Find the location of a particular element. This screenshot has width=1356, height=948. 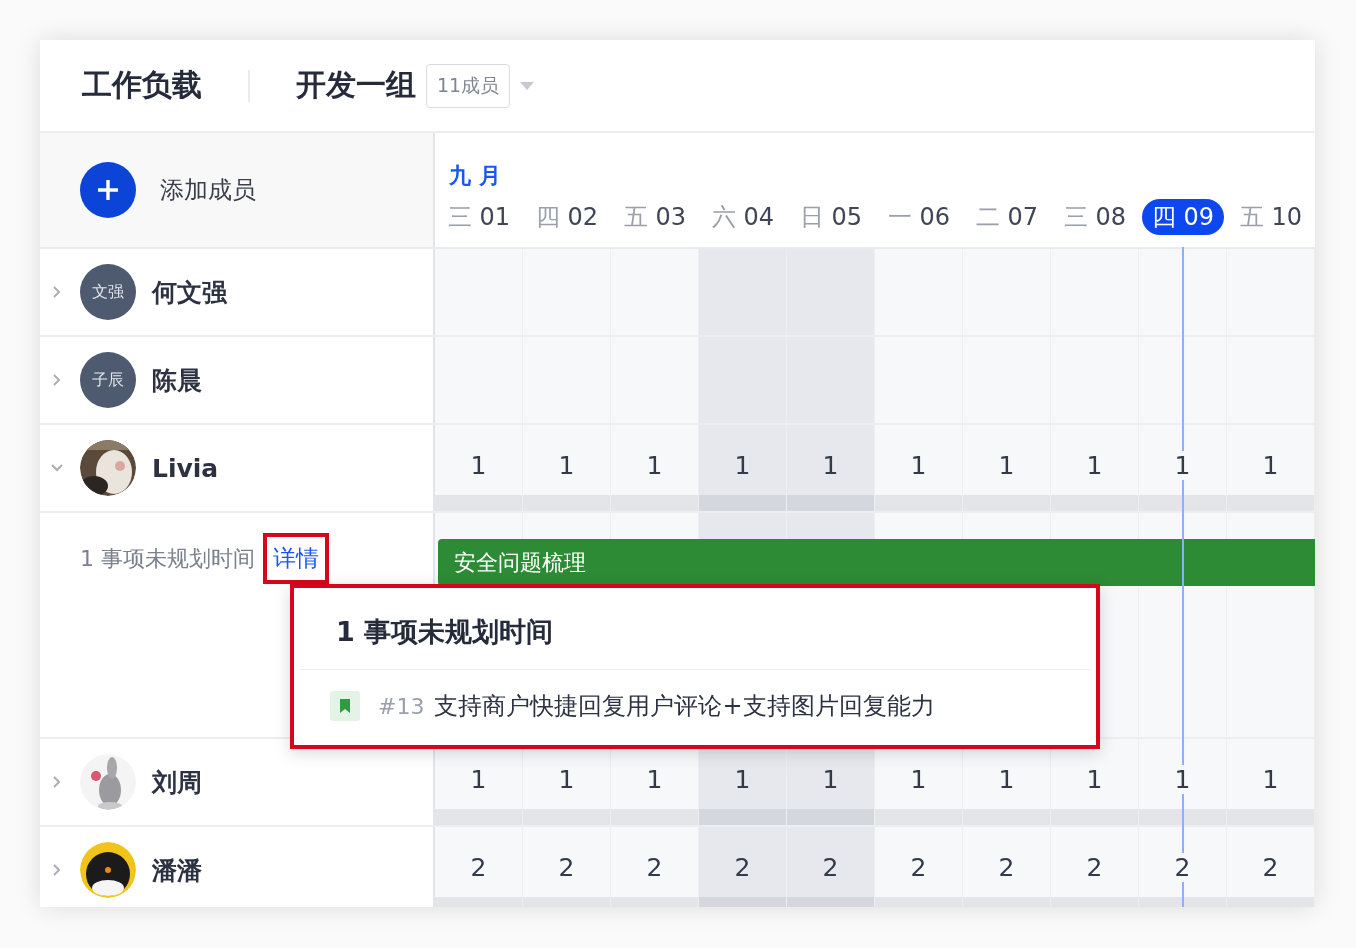

member-name: 刘周 is located at coordinates (177, 782).